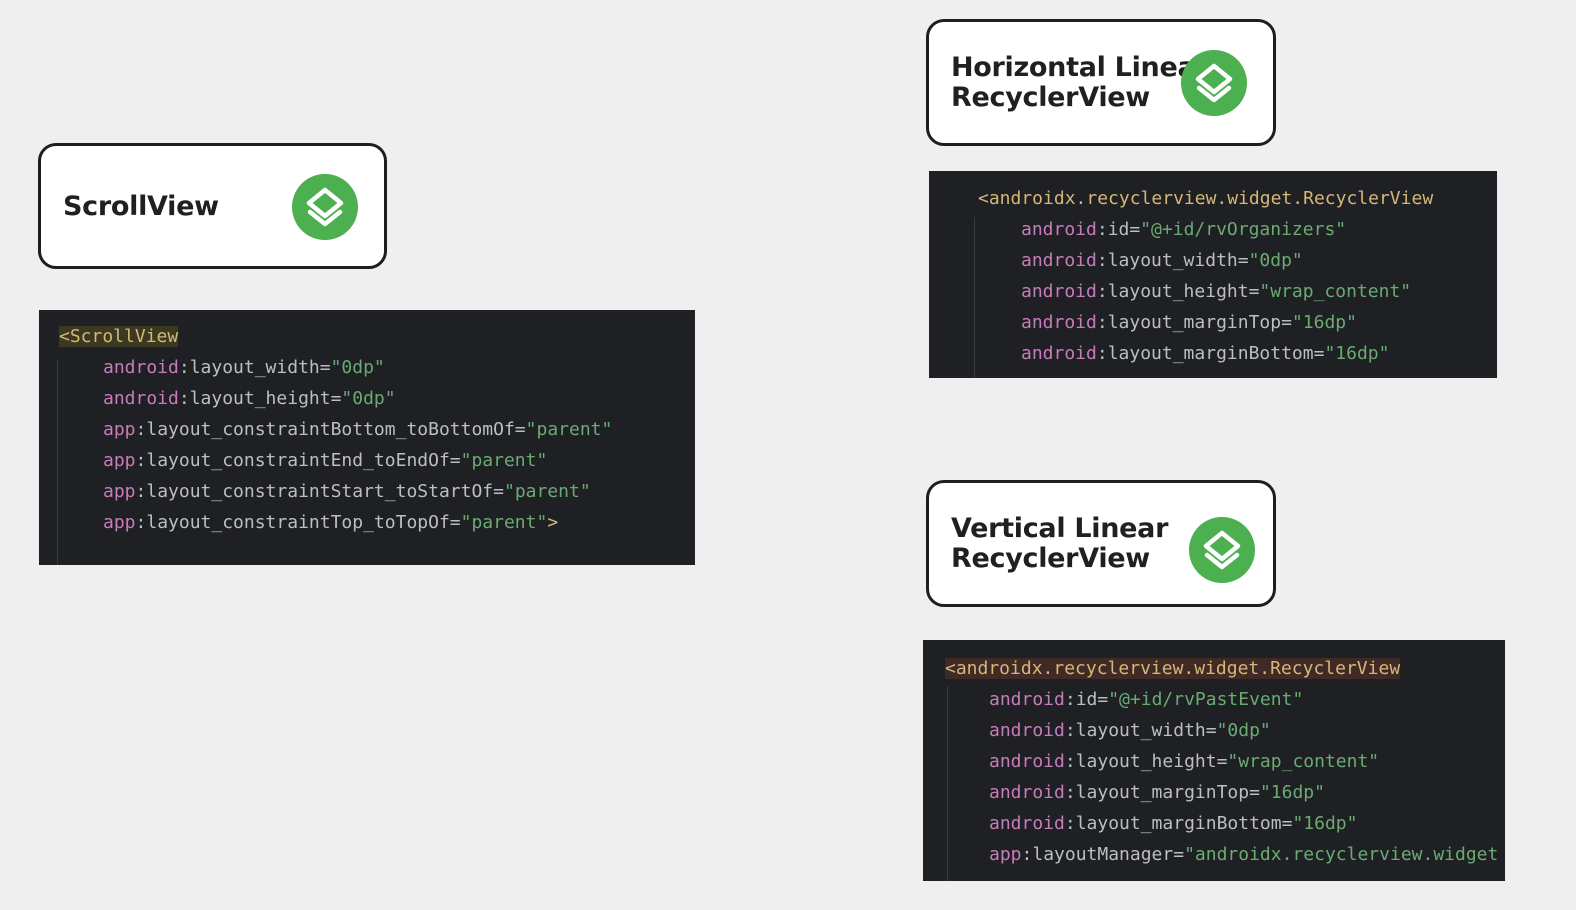 This screenshot has height=910, width=1576. I want to click on code-line: android:layout_height="0dp", so click(249, 399).